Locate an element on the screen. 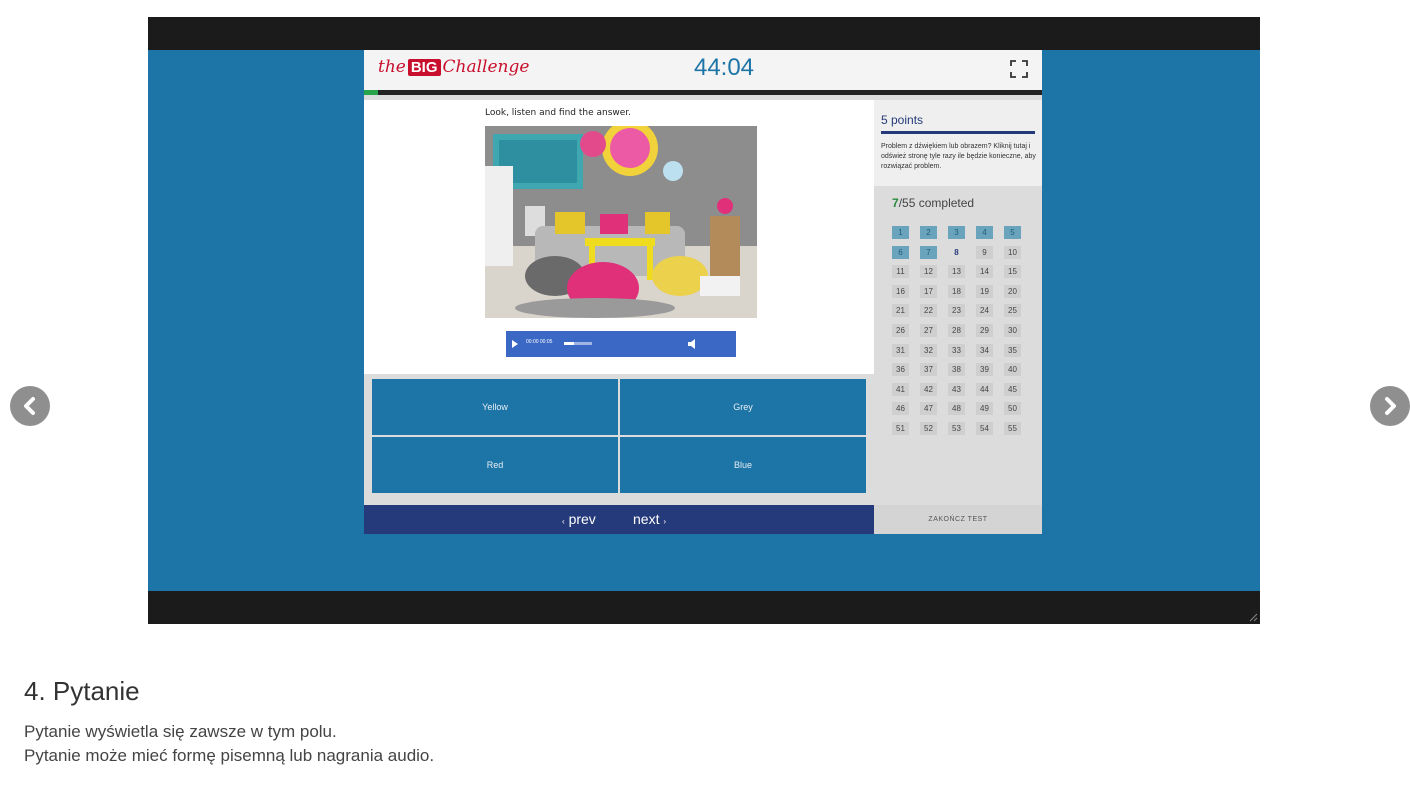  question-number-4: 4 is located at coordinates (984, 232).